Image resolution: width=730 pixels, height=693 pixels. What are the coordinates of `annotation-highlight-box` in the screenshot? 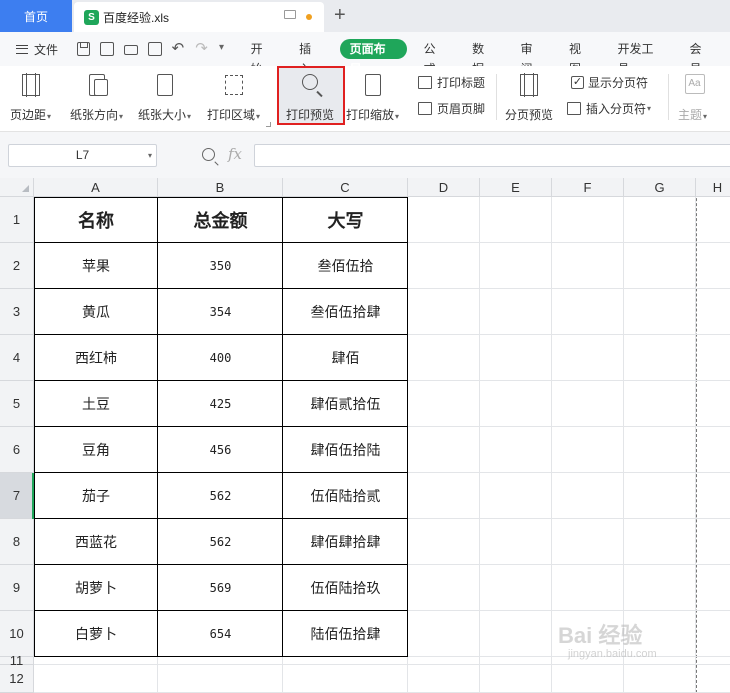 It's located at (311, 95).